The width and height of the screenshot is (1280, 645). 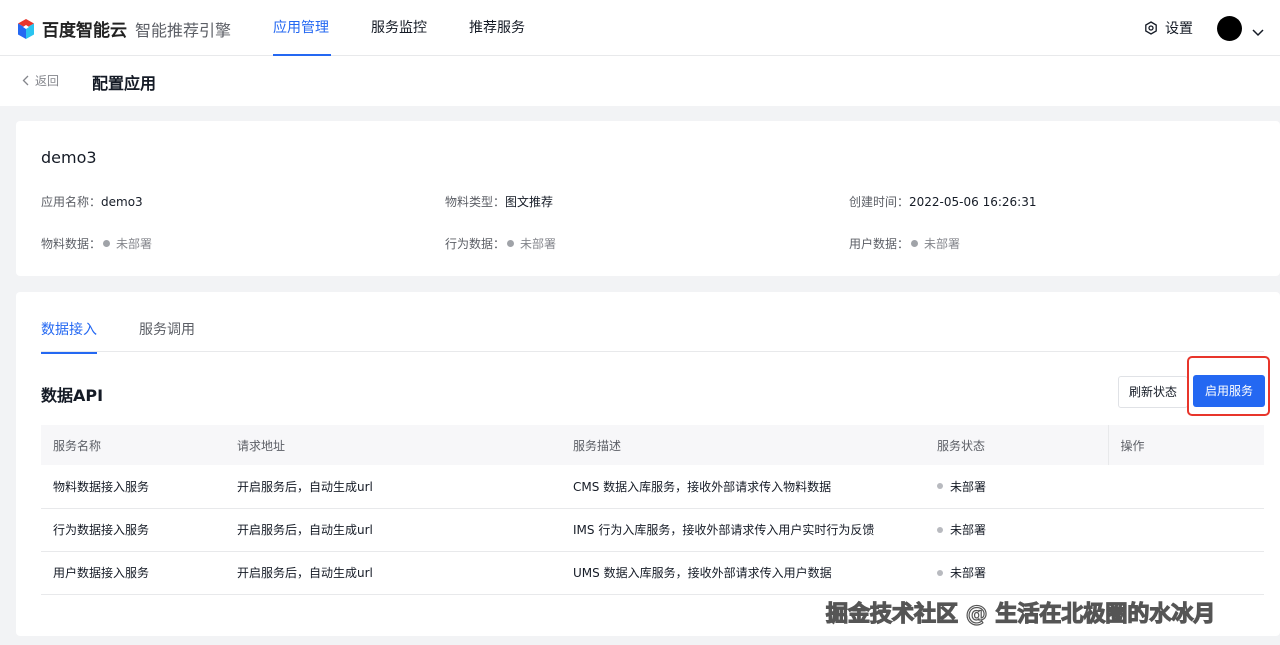 What do you see at coordinates (69, 157) in the screenshot?
I see `app-title: demo3` at bounding box center [69, 157].